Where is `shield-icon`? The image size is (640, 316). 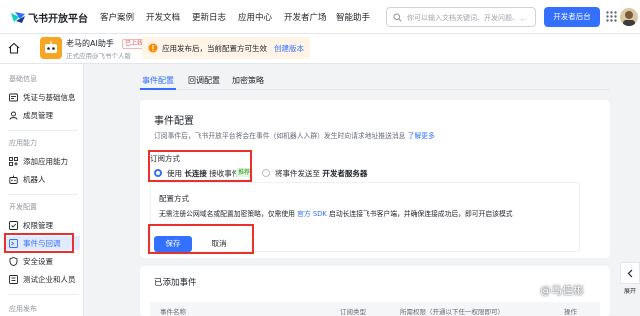 shield-icon is located at coordinates (13, 261).